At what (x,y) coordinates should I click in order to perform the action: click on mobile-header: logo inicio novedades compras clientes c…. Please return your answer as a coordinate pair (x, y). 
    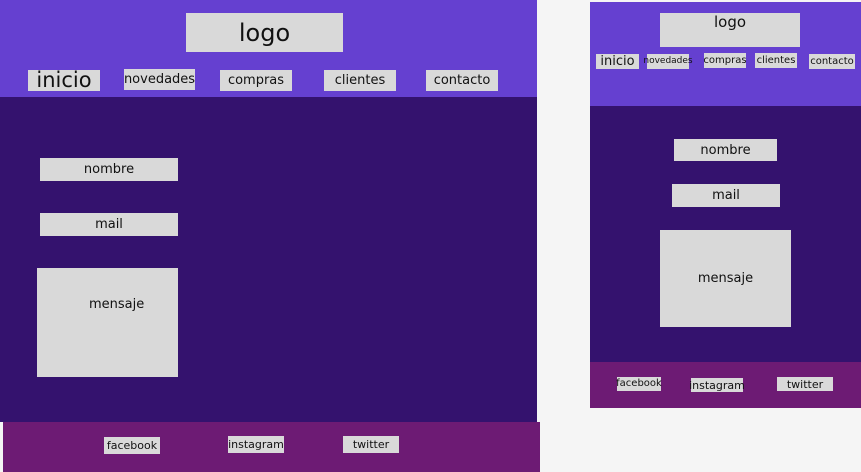
    Looking at the image, I should click on (725, 54).